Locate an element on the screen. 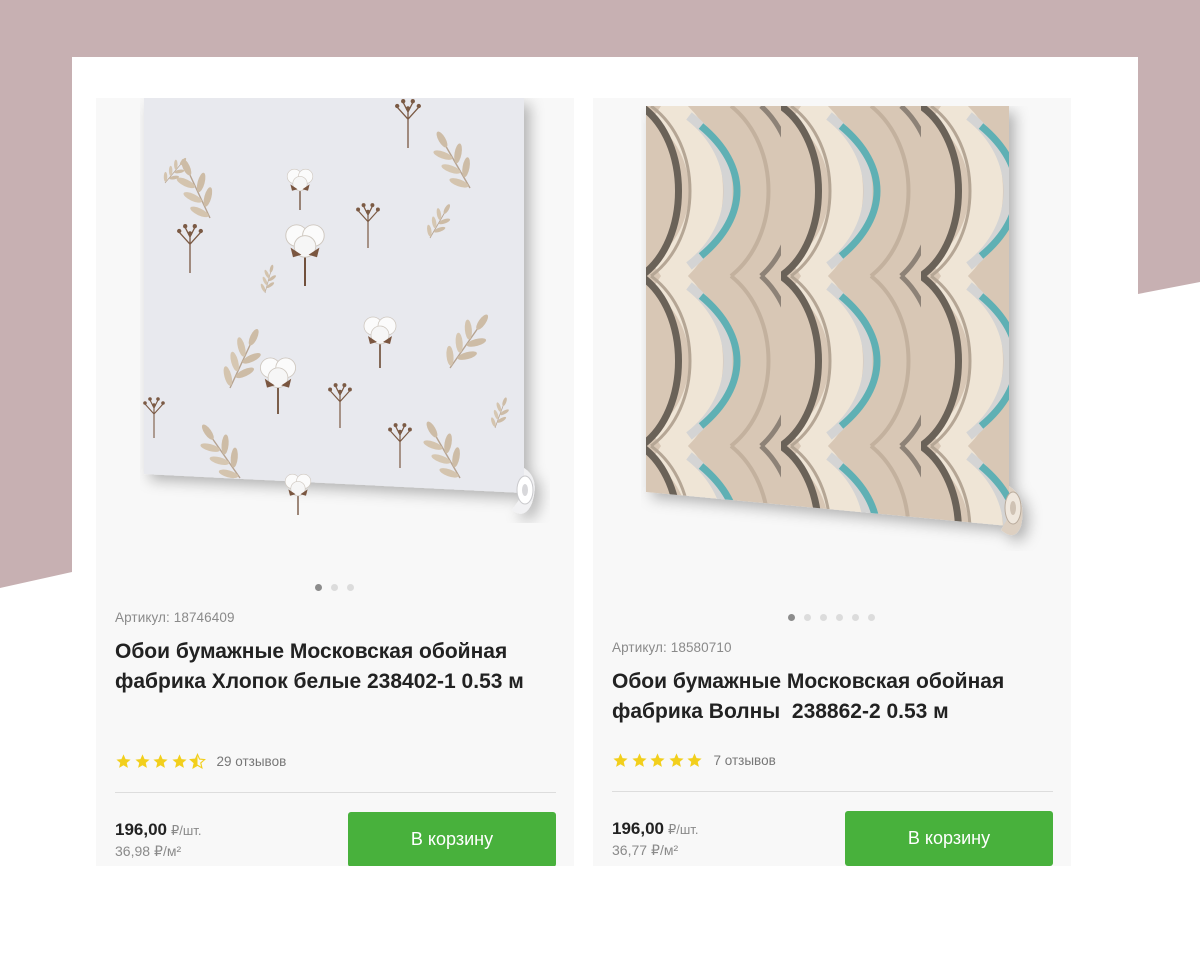  sku-label: Артикул: 18580710 is located at coordinates (672, 647).